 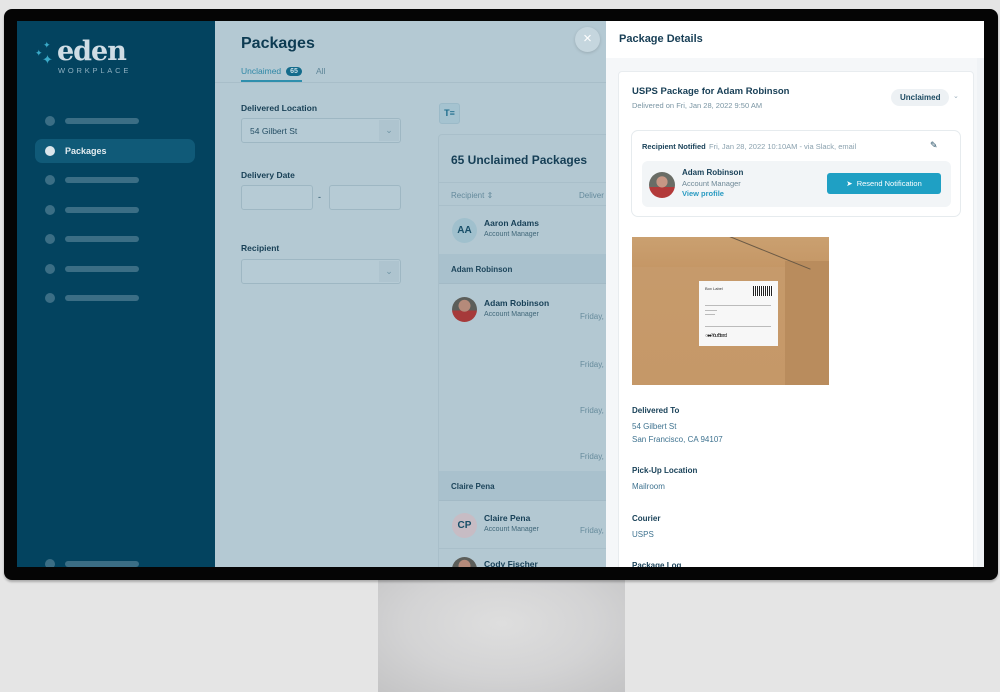 I want to click on recipient-name: Claire Pena, so click(x=507, y=518).